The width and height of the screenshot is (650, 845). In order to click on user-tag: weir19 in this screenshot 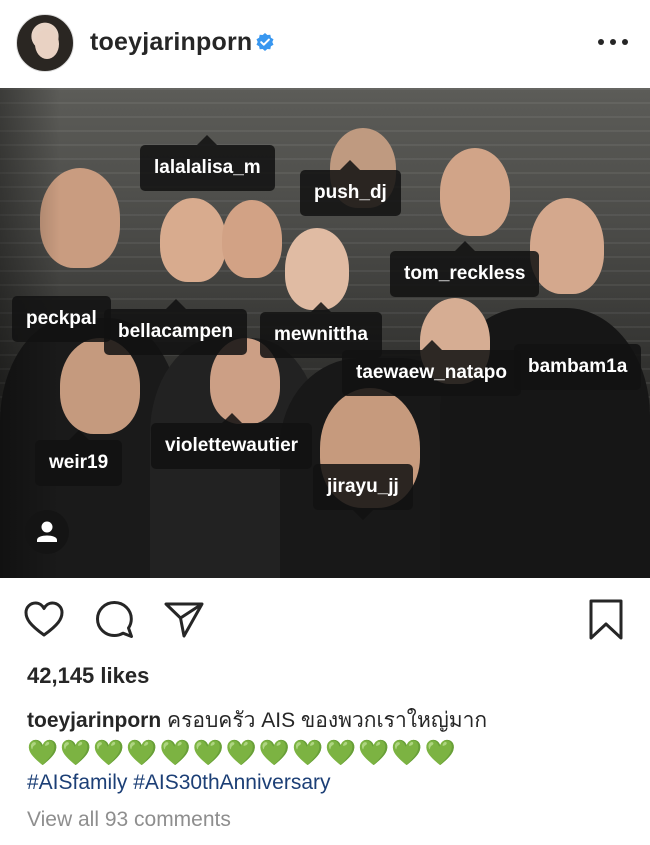, I will do `click(79, 458)`.